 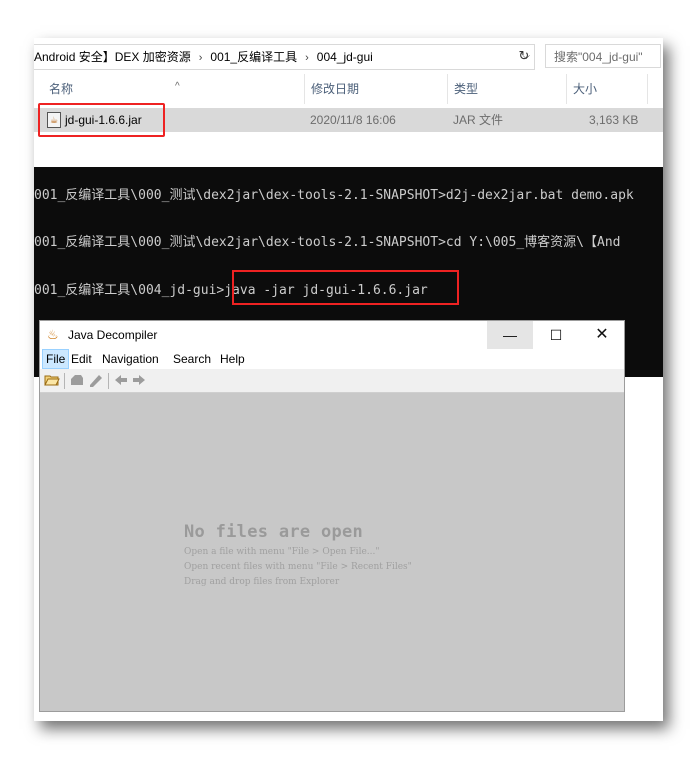 What do you see at coordinates (61, 89) in the screenshot?
I see `column-name-label: 名称` at bounding box center [61, 89].